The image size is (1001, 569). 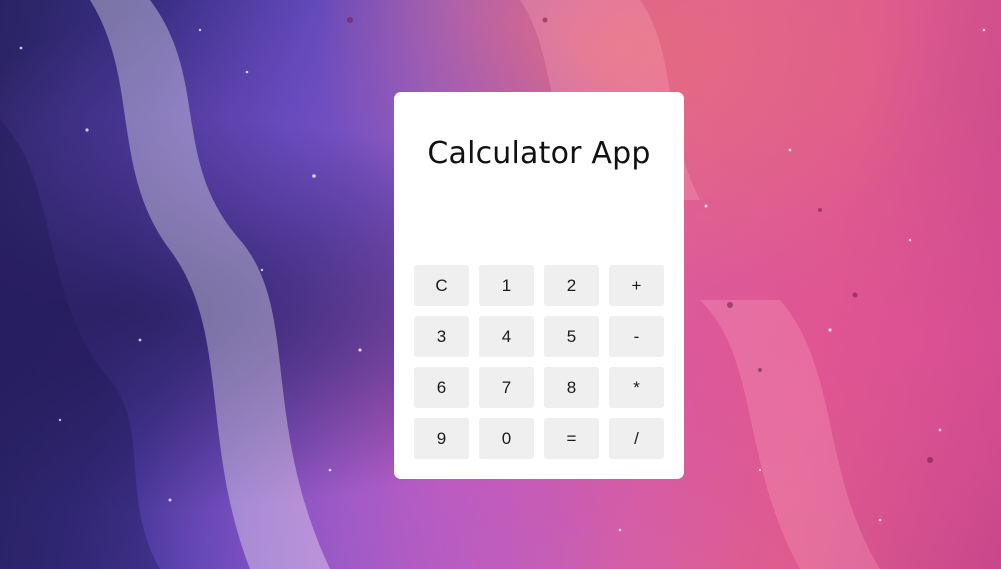 What do you see at coordinates (441, 285) in the screenshot?
I see `clear-button: C` at bounding box center [441, 285].